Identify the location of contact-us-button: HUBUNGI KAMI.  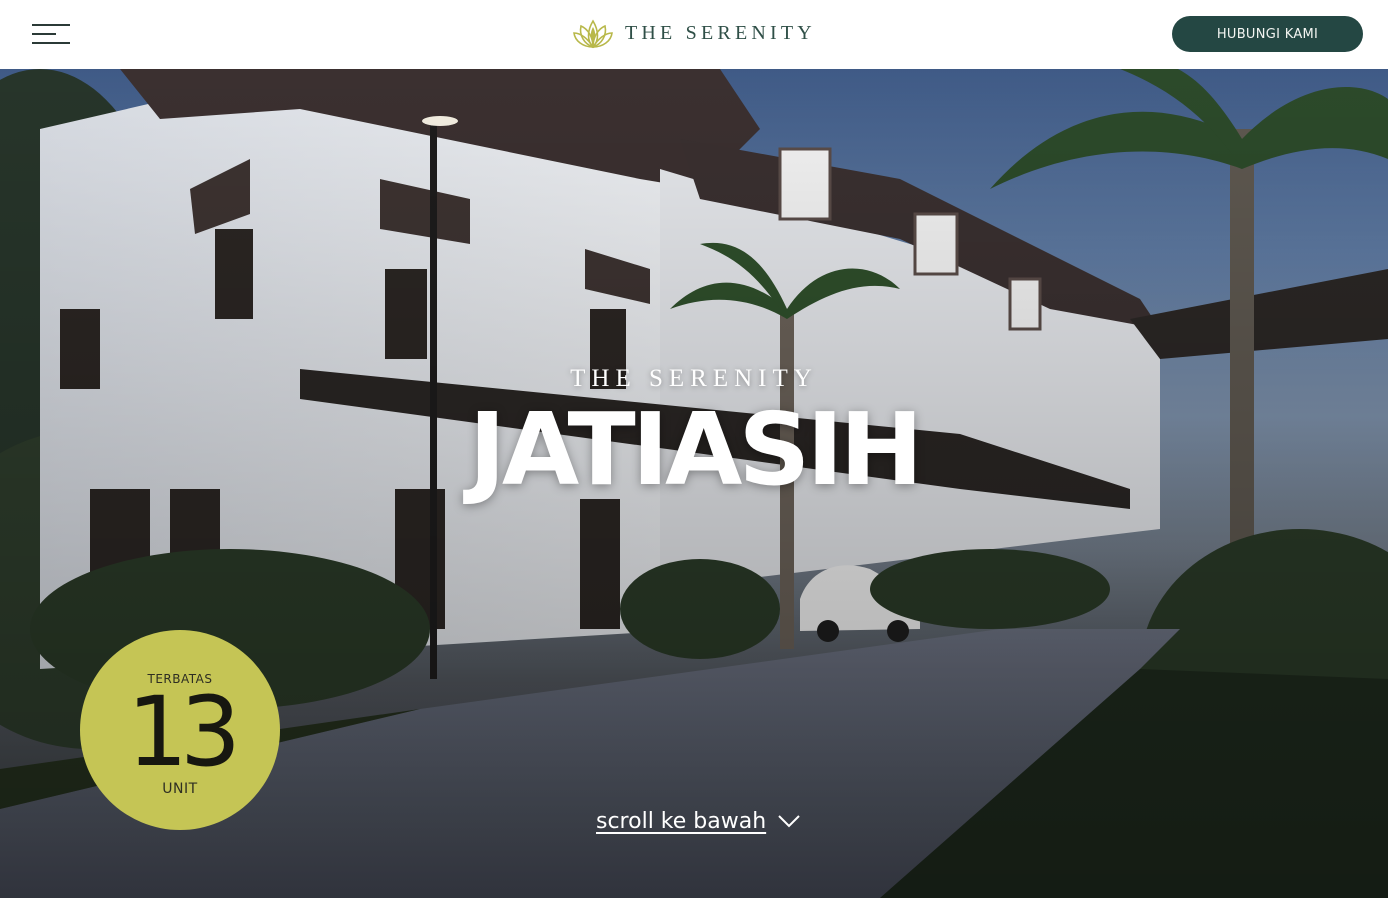
(1267, 34).